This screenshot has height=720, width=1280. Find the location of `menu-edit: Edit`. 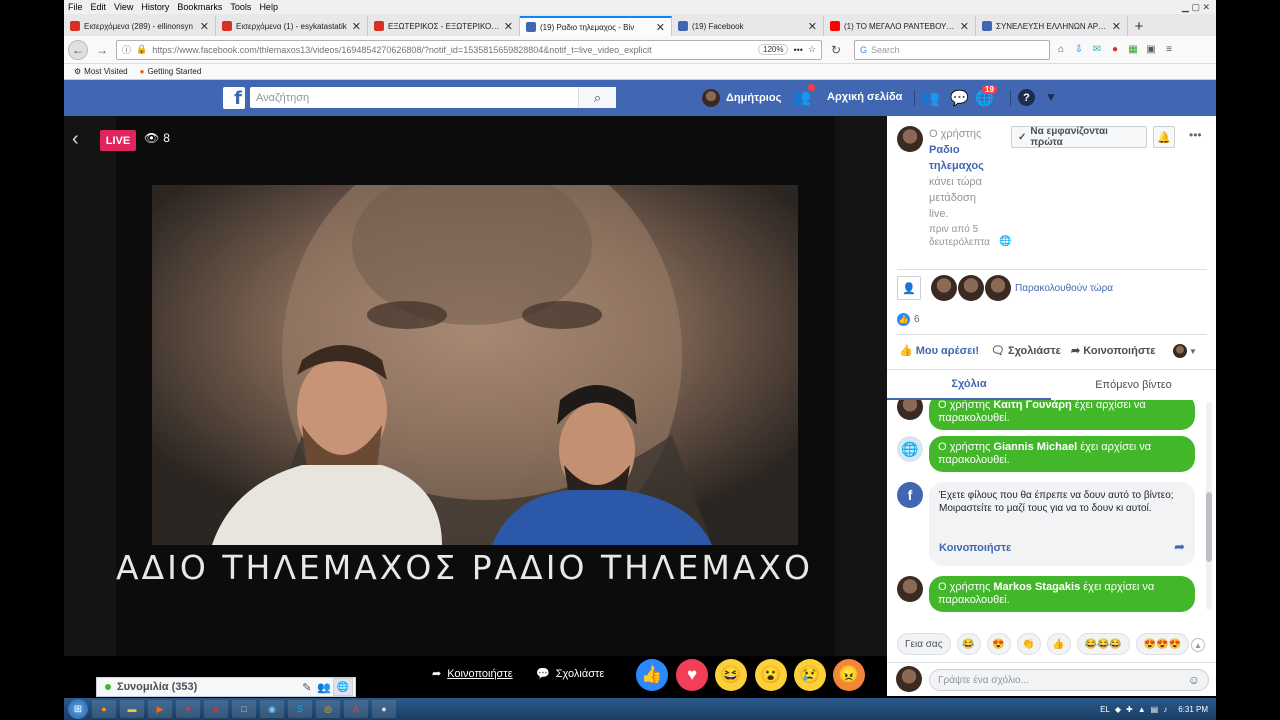

menu-edit: Edit is located at coordinates (99, 7).